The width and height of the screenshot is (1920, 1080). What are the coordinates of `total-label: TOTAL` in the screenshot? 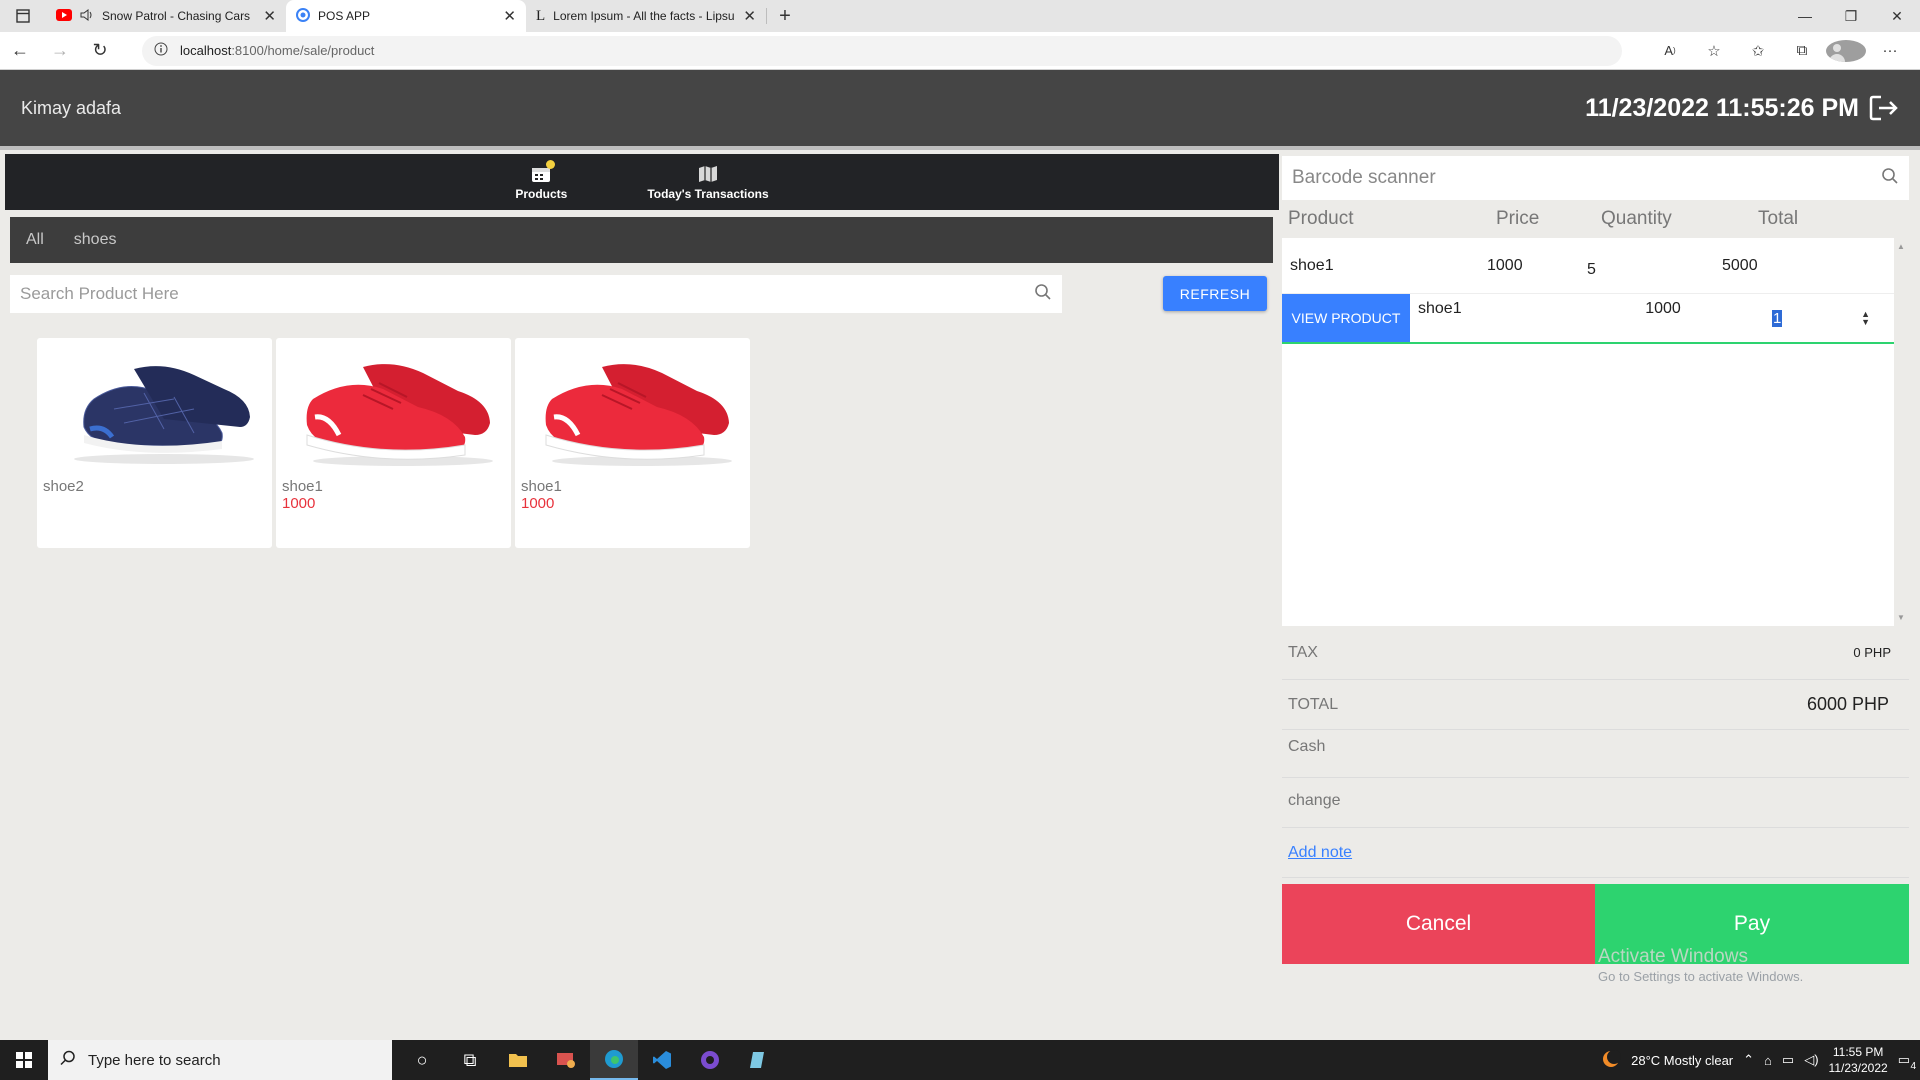 It's located at (1313, 704).